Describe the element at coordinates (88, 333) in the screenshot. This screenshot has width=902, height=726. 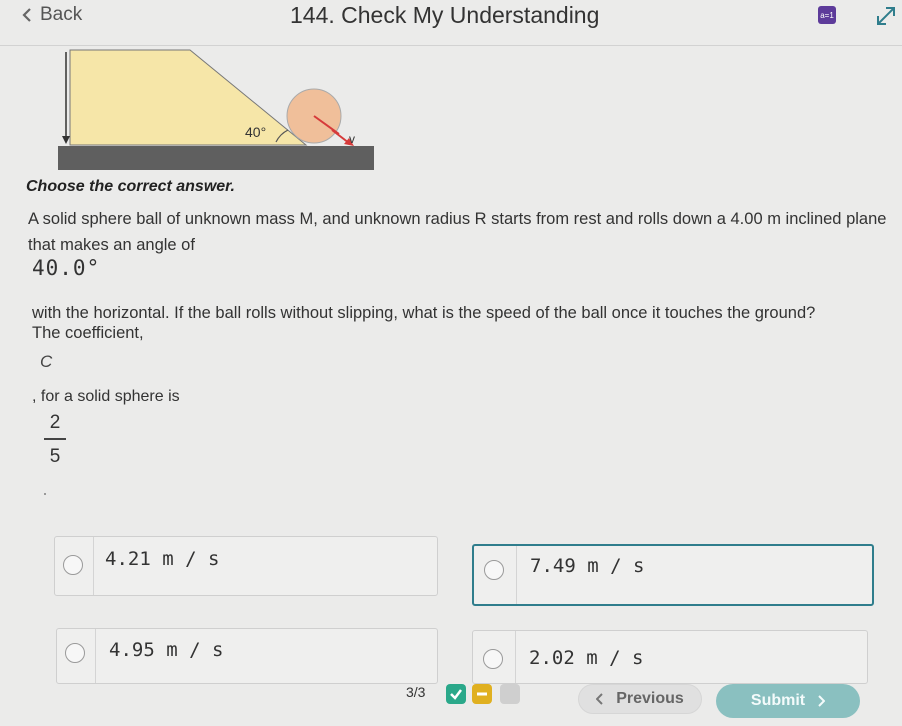
I see `question-text-3: The coefficient,` at that location.